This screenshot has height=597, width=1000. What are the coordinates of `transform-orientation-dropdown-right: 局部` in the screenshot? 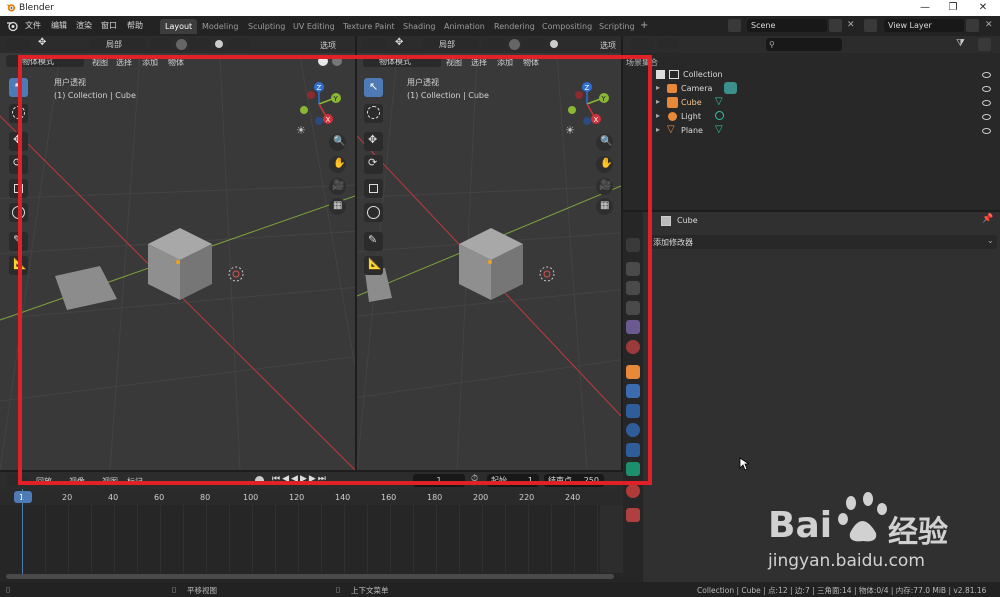 It's located at (451, 44).